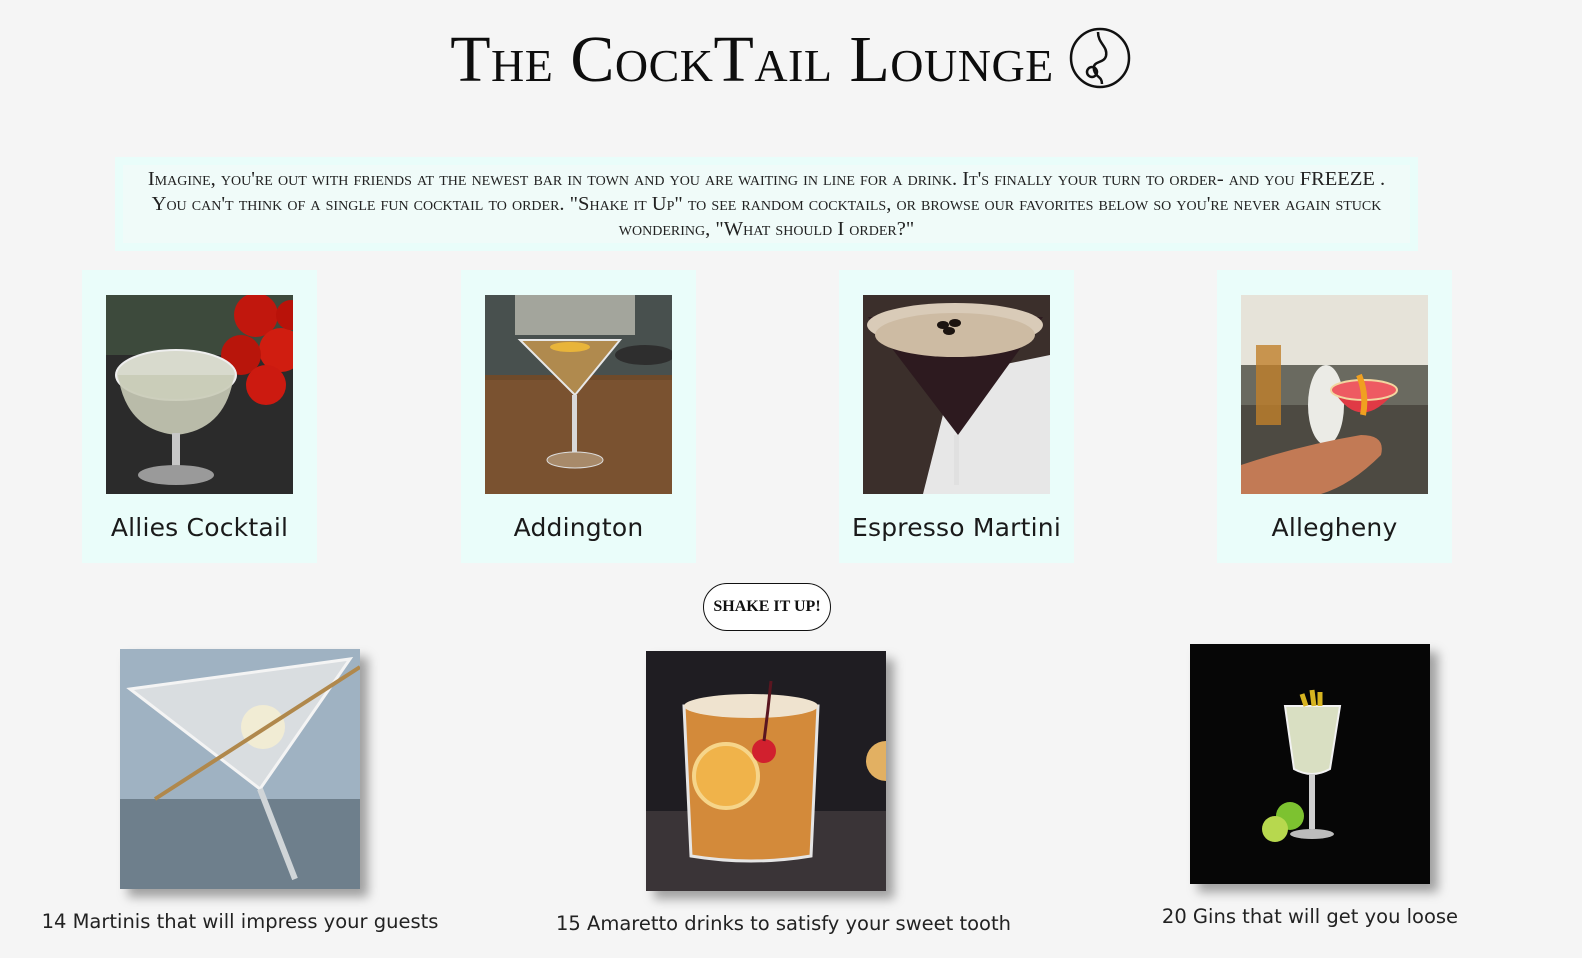 This screenshot has height=958, width=1582. I want to click on cocktail-name: Allies Cocktail, so click(199, 527).